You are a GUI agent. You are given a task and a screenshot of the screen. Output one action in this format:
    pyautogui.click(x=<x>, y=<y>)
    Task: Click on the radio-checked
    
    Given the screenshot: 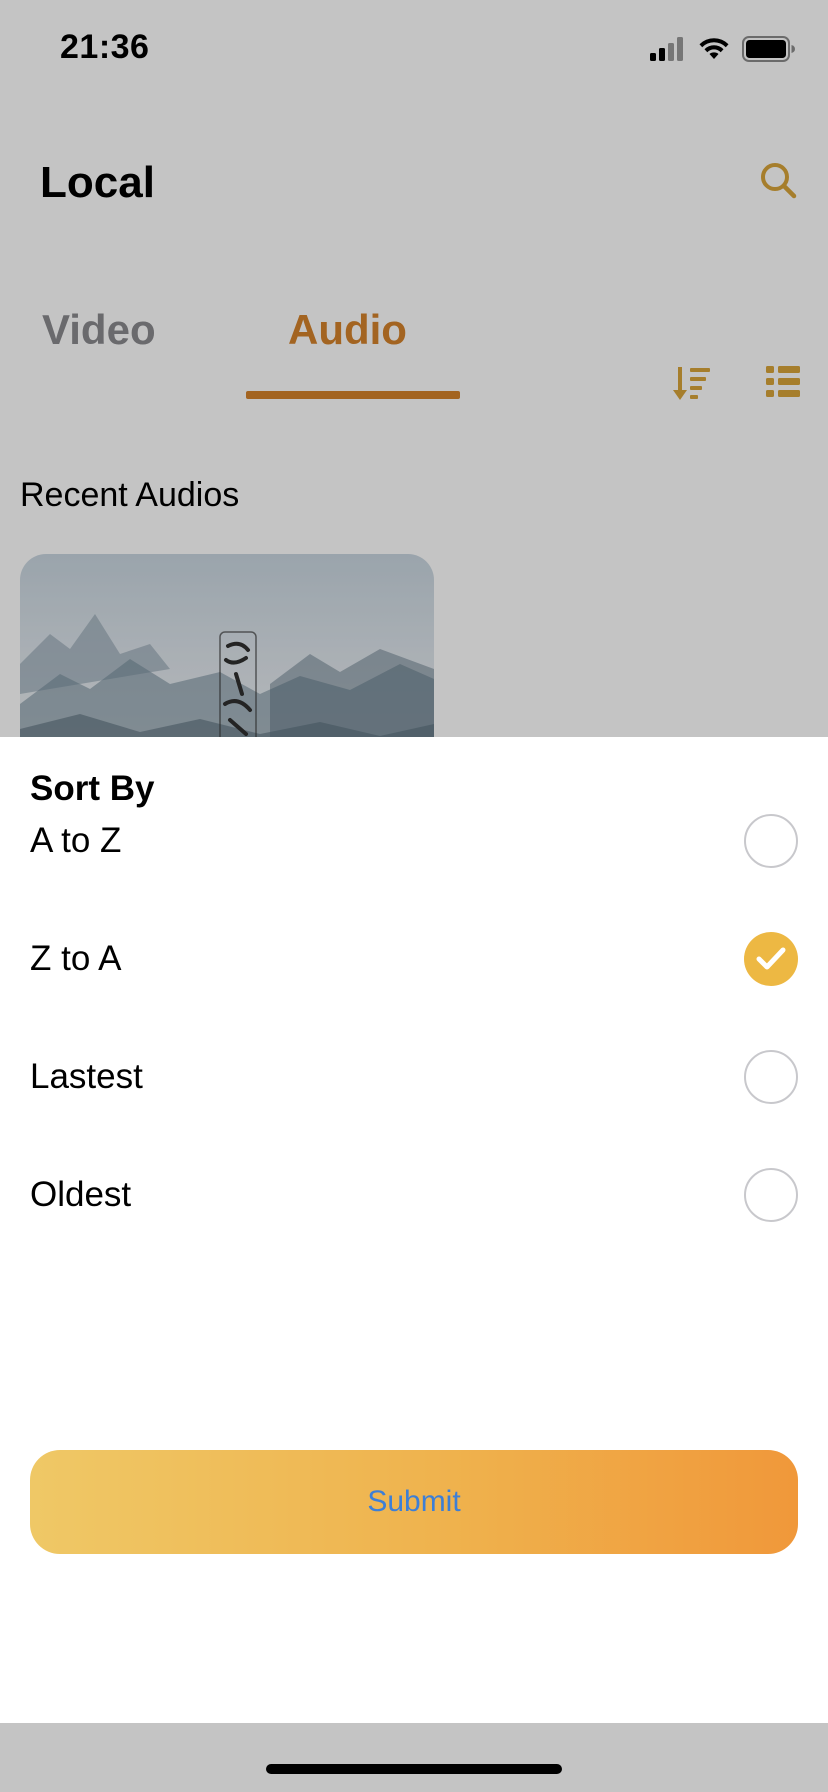 What is the action you would take?
    pyautogui.click(x=771, y=959)
    